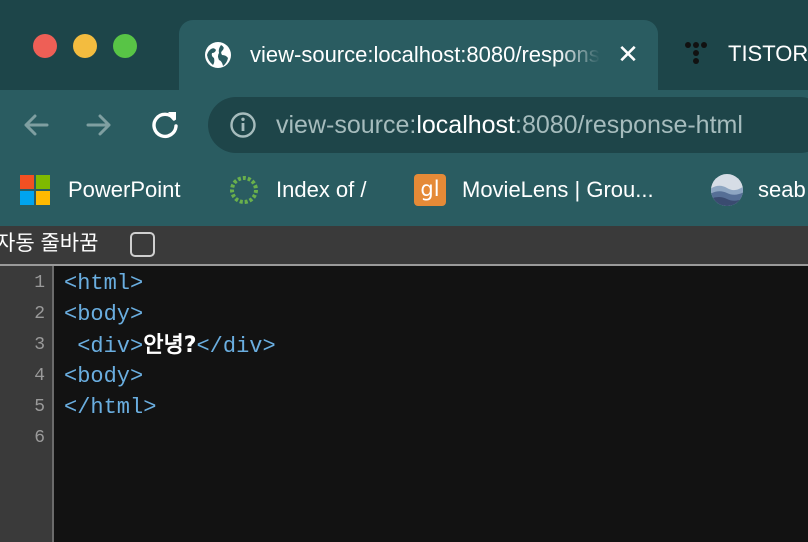 The image size is (808, 542). What do you see at coordinates (404, 345) in the screenshot?
I see `source-line: 3 <div>안녕?</div>` at bounding box center [404, 345].